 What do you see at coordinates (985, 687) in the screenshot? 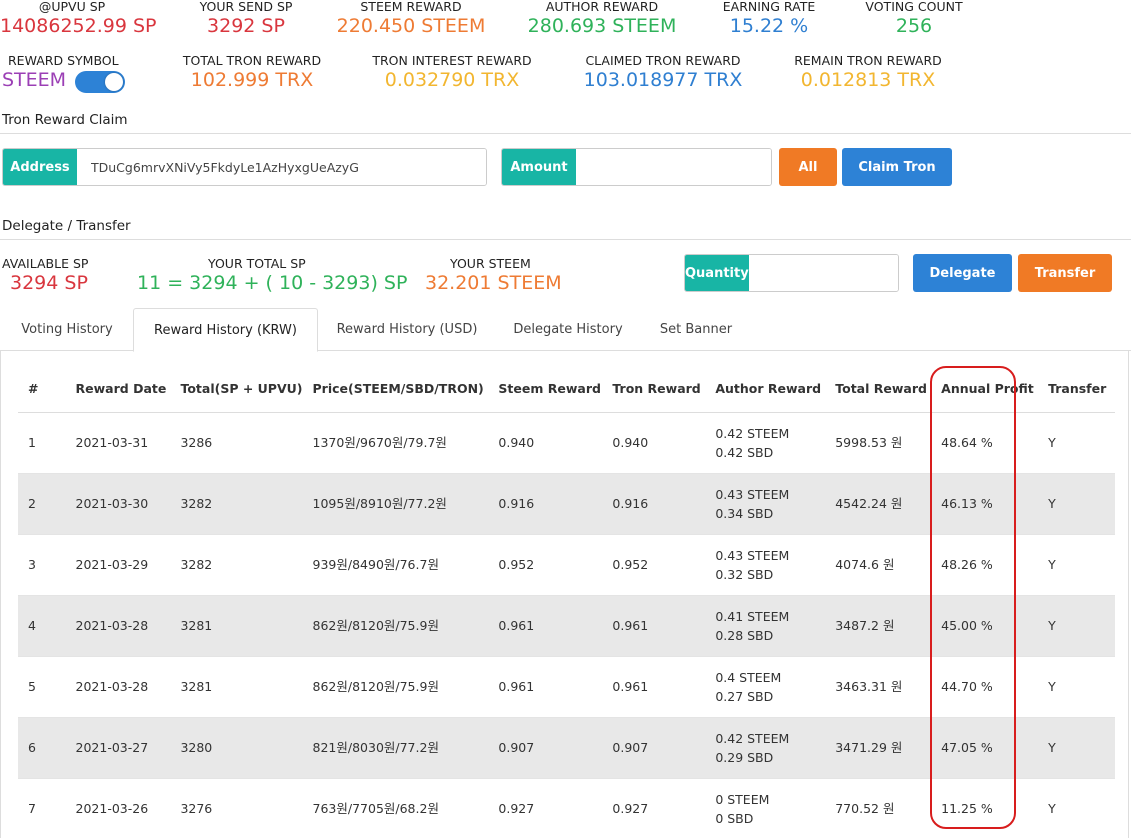
I see `cell-annual: 44.70 %` at bounding box center [985, 687].